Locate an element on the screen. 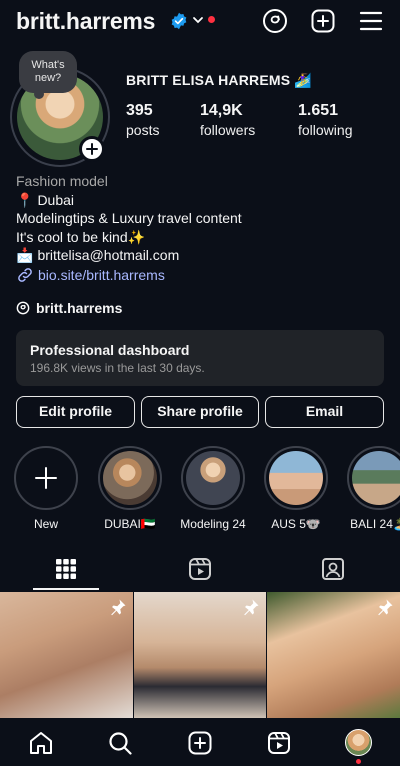 The height and width of the screenshot is (766, 400). new-post-icon is located at coordinates (323, 21).